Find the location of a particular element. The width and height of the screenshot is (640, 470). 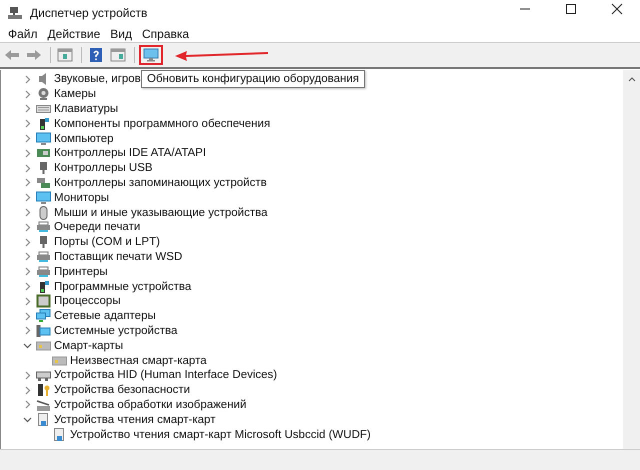

device-category: Мыши и иные указывающие устройства is located at coordinates (161, 212).